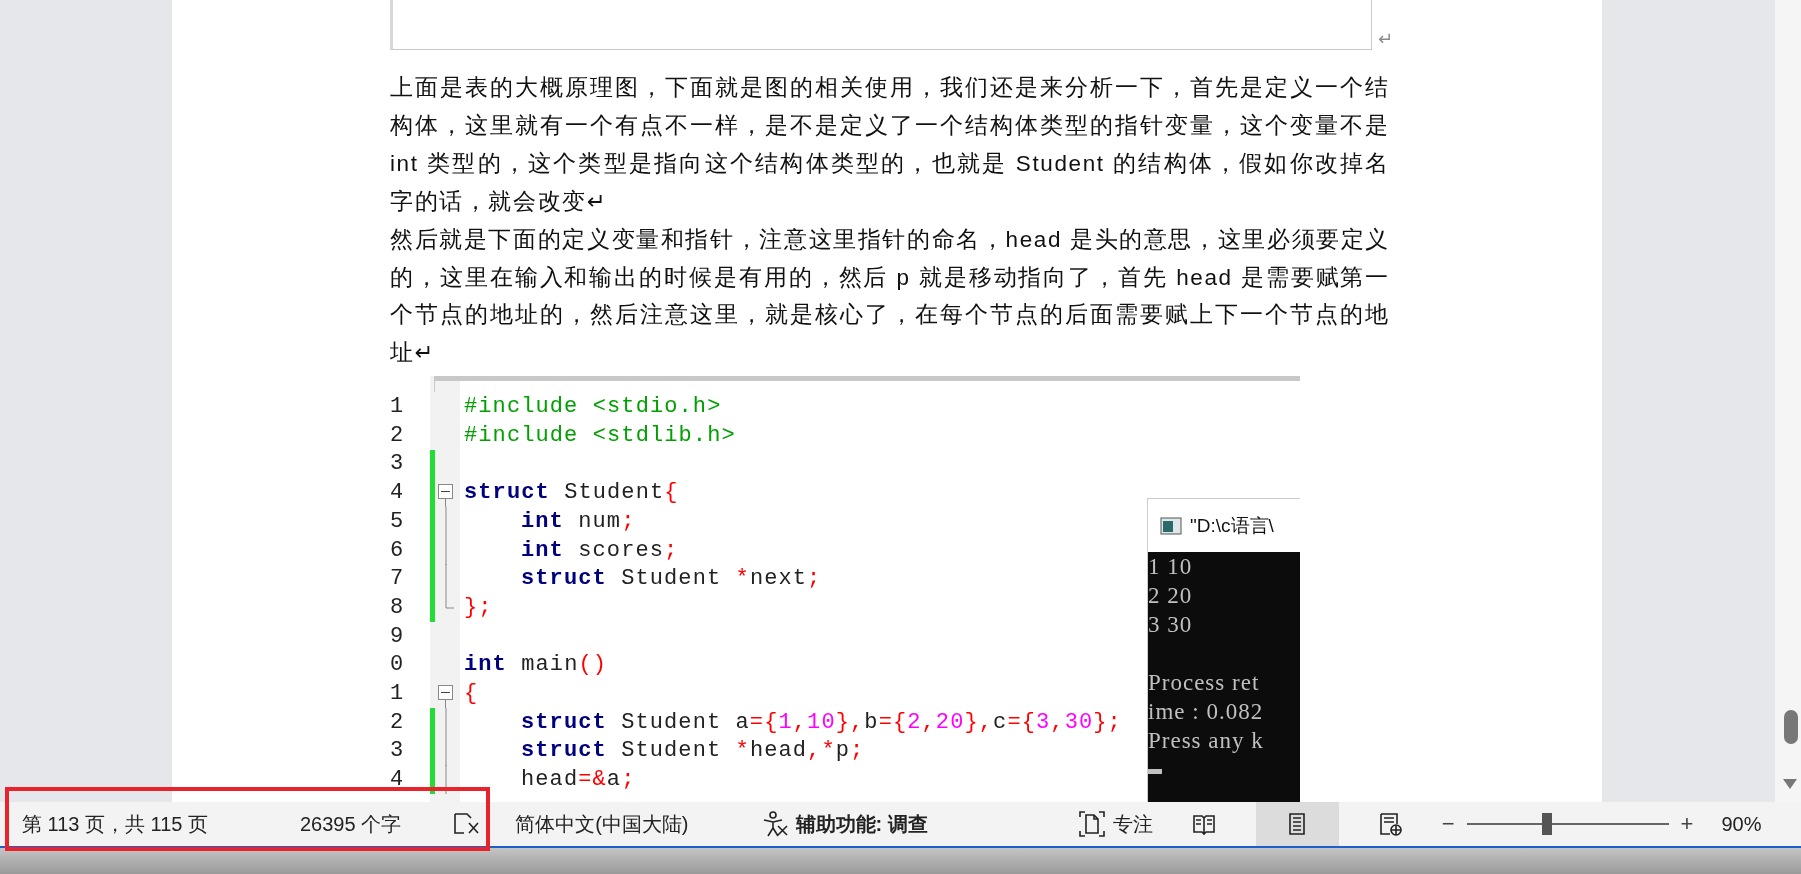  I want to click on line-number: 7, so click(397, 579).